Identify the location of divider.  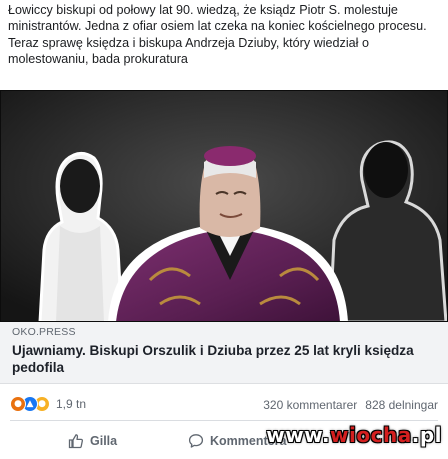
(224, 420).